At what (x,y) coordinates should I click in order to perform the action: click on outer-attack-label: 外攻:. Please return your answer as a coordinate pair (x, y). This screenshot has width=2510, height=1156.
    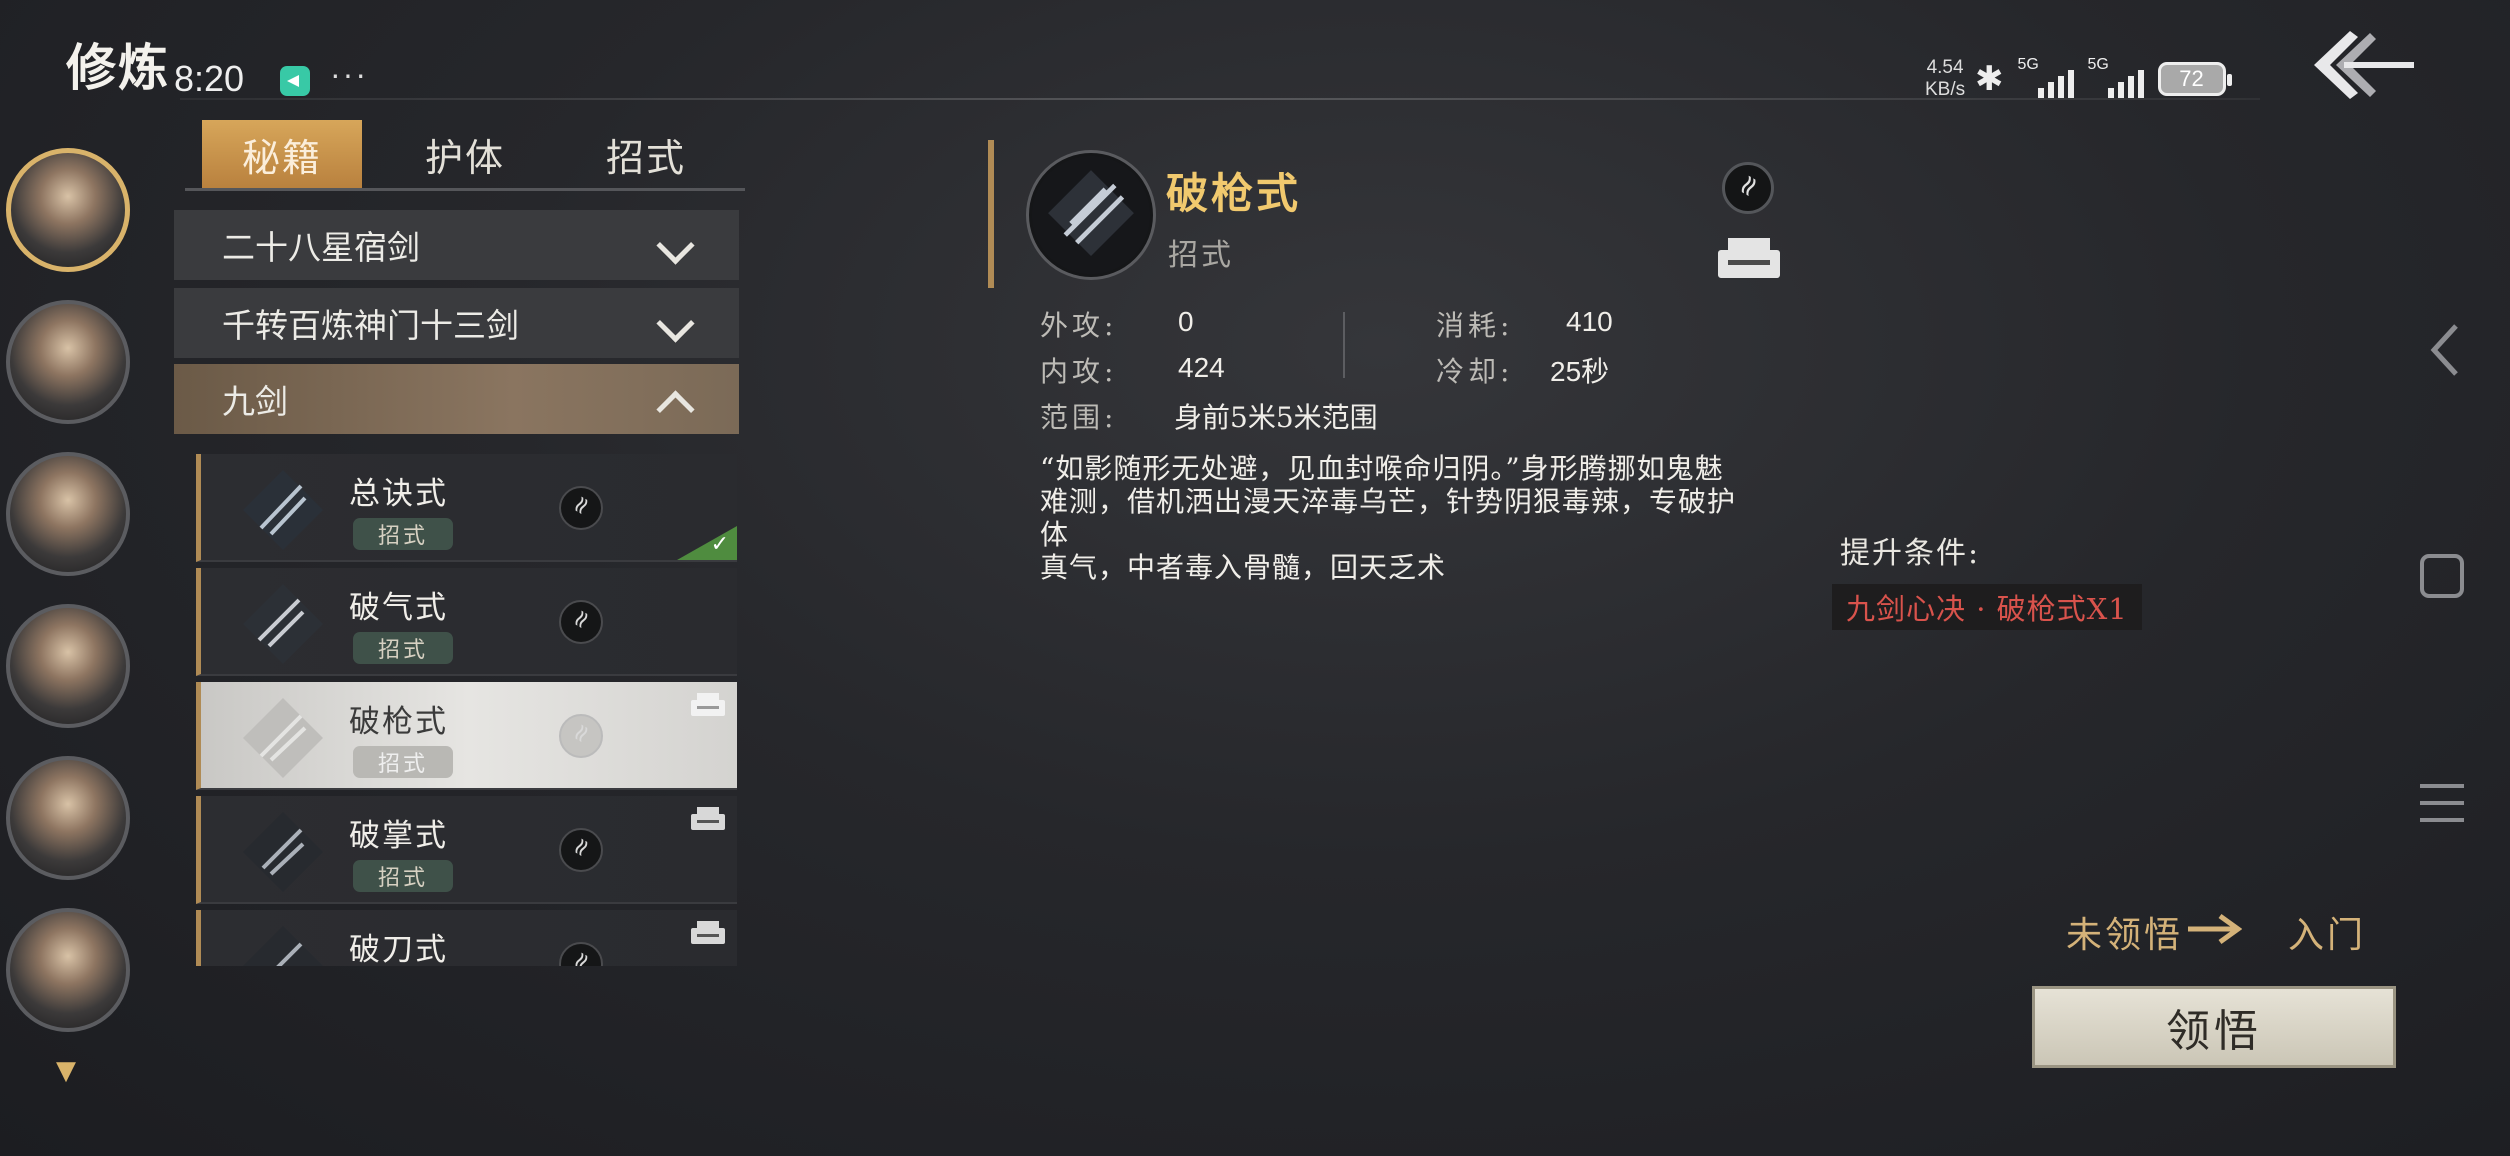
    Looking at the image, I should click on (1079, 325).